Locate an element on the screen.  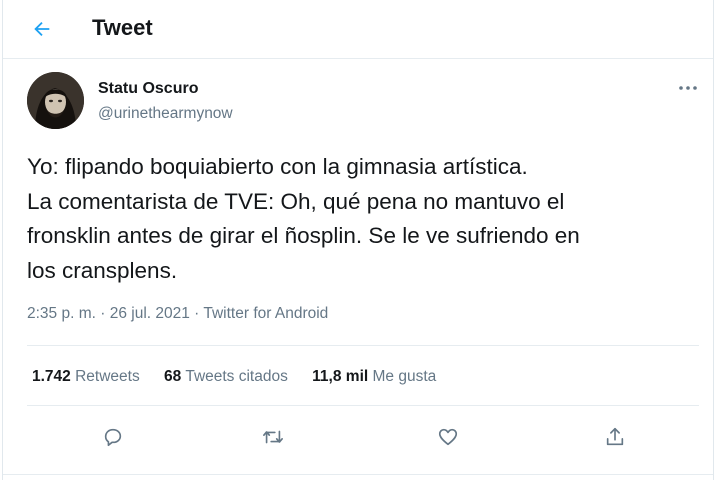
retweet-icon is located at coordinates (273, 437).